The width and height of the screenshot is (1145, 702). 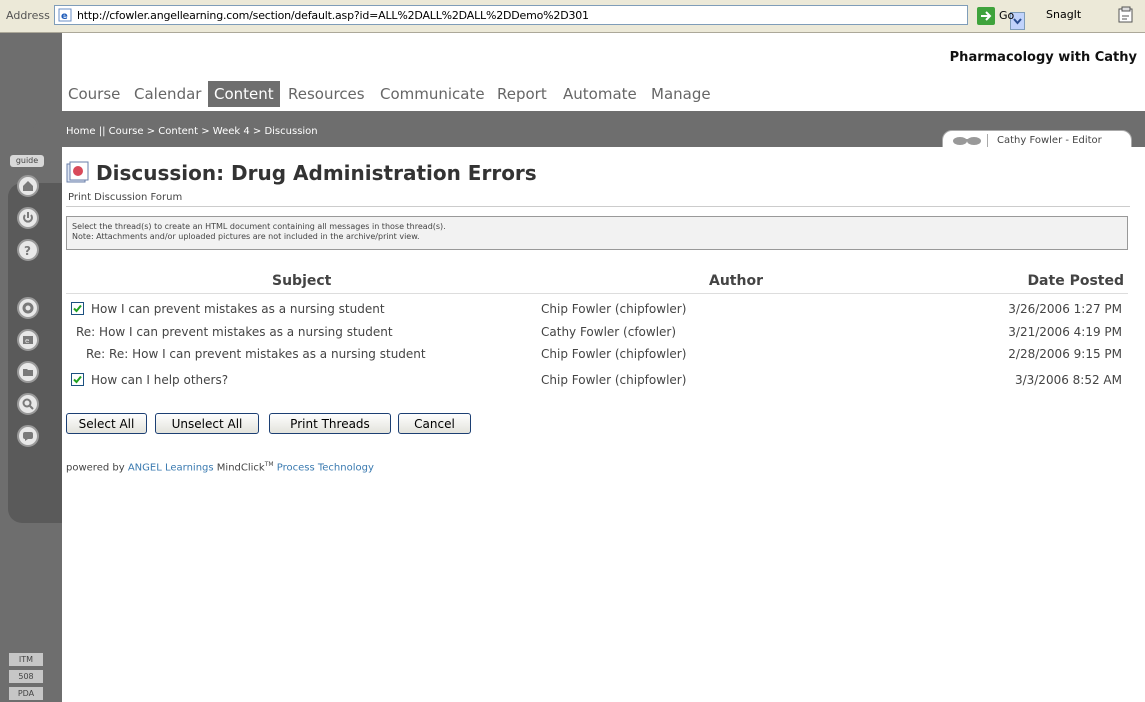 What do you see at coordinates (125, 197) in the screenshot?
I see `page-subtitle: Print Discussion Forum` at bounding box center [125, 197].